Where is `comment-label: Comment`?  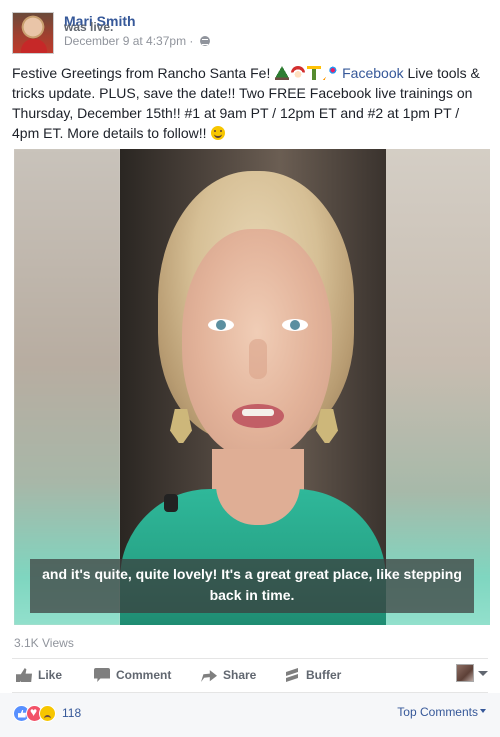 comment-label: Comment is located at coordinates (144, 675).